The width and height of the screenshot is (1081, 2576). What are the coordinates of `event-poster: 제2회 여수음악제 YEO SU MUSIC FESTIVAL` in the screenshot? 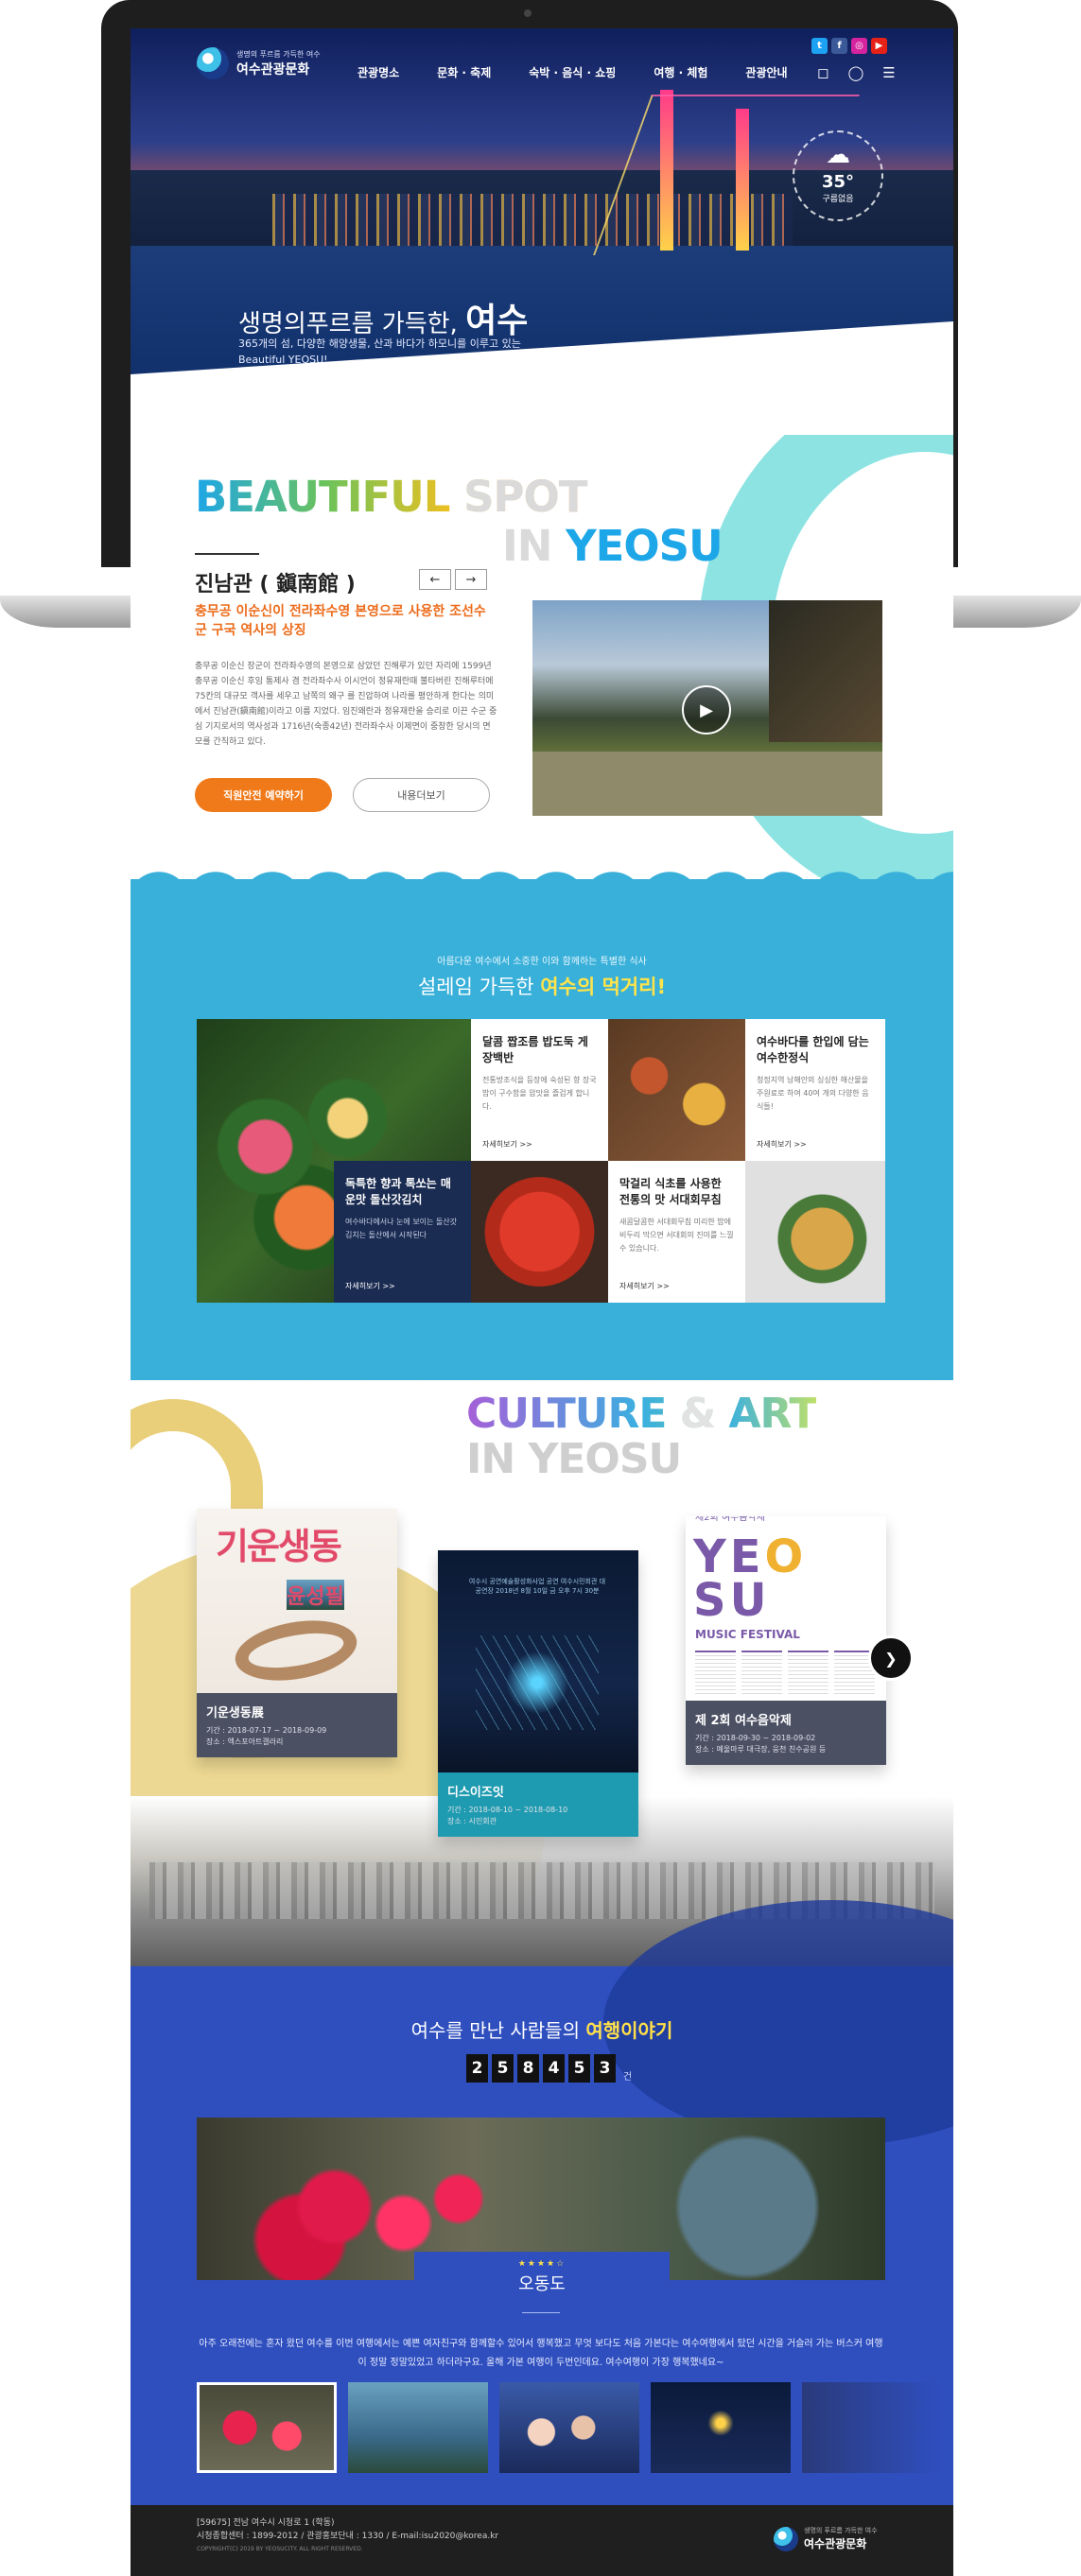 It's located at (786, 1608).